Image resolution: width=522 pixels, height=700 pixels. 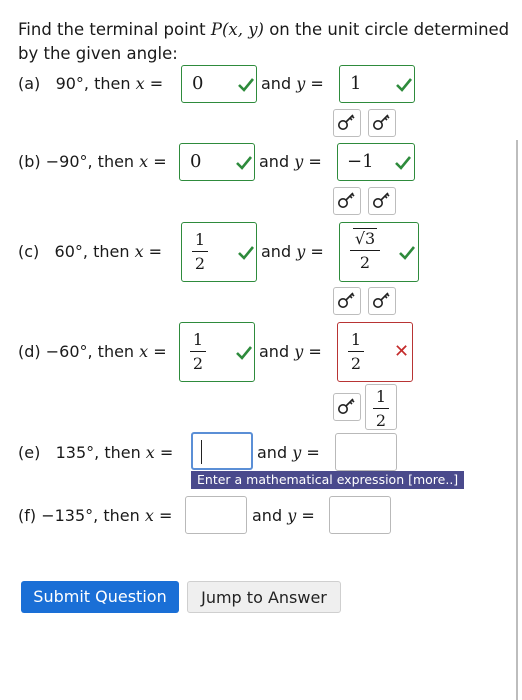 What do you see at coordinates (356, 83) in the screenshot?
I see `part-a-y-value: 1` at bounding box center [356, 83].